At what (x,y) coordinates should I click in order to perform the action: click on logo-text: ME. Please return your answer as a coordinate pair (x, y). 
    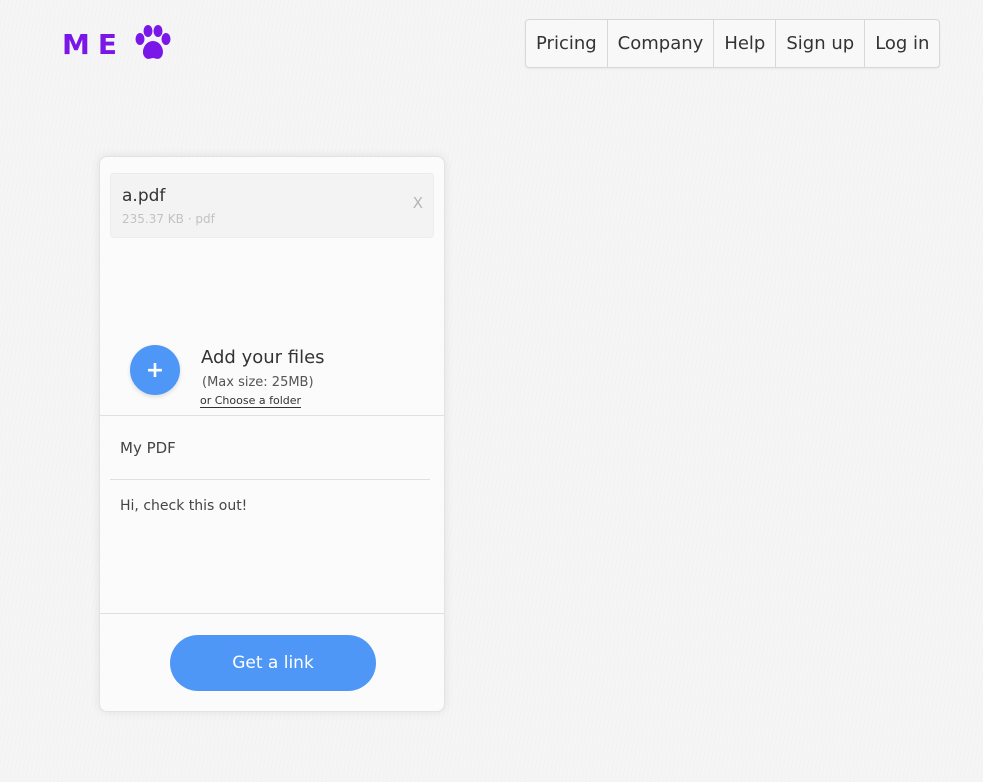
    Looking at the image, I should click on (93, 44).